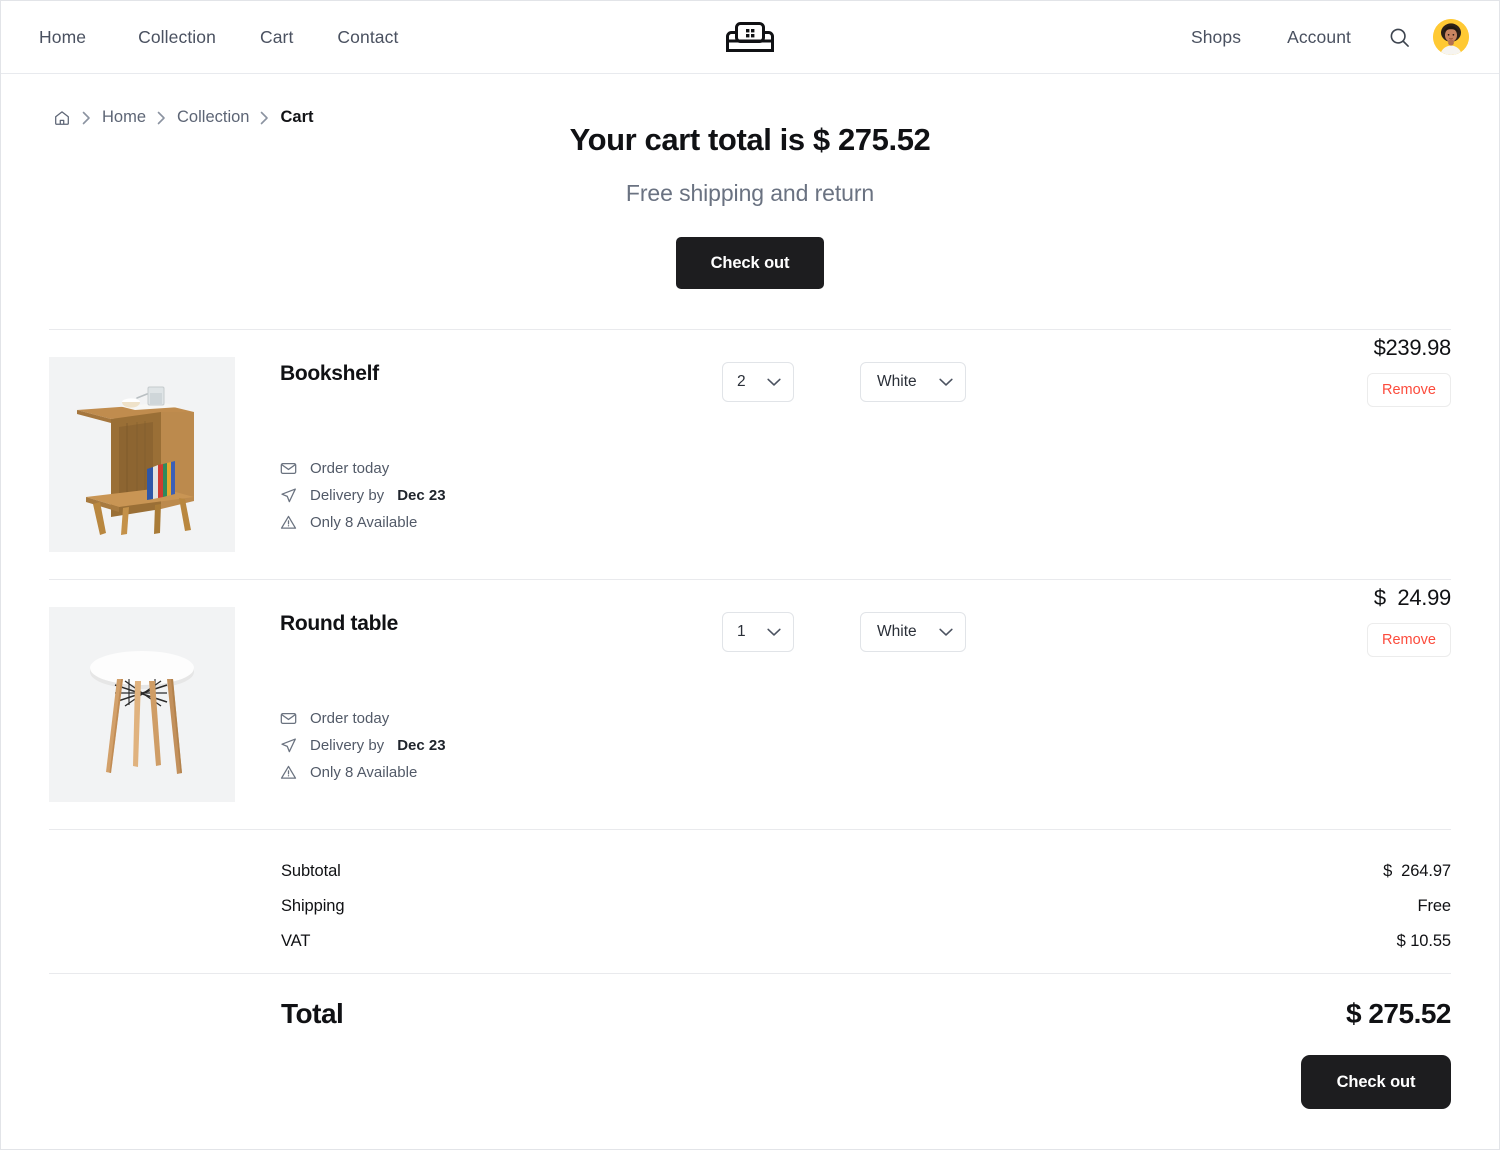 This screenshot has width=1500, height=1150. What do you see at coordinates (1376, 1082) in the screenshot?
I see `checkout-button-bottom: Check out` at bounding box center [1376, 1082].